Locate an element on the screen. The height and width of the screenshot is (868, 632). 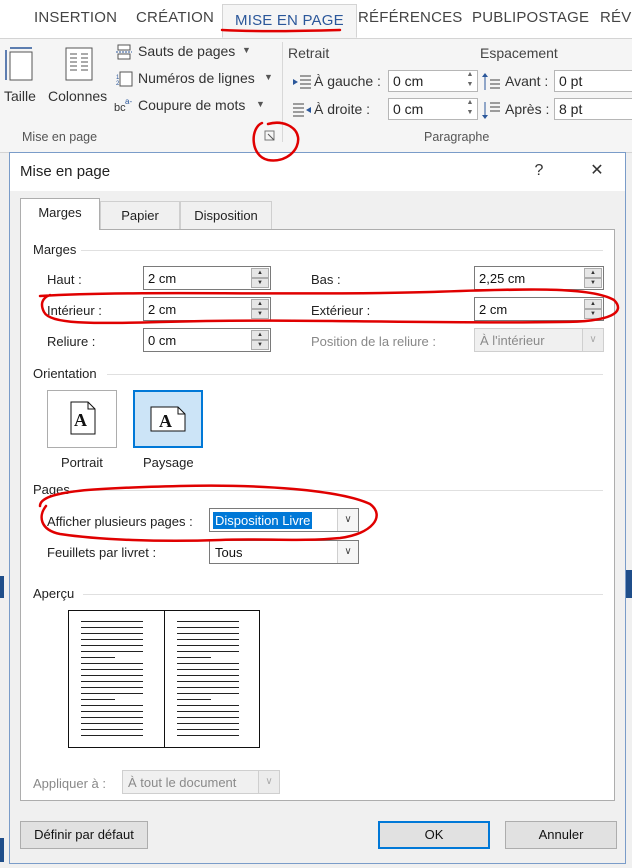
colonnes-button: Colonnes is located at coordinates (79, 80).